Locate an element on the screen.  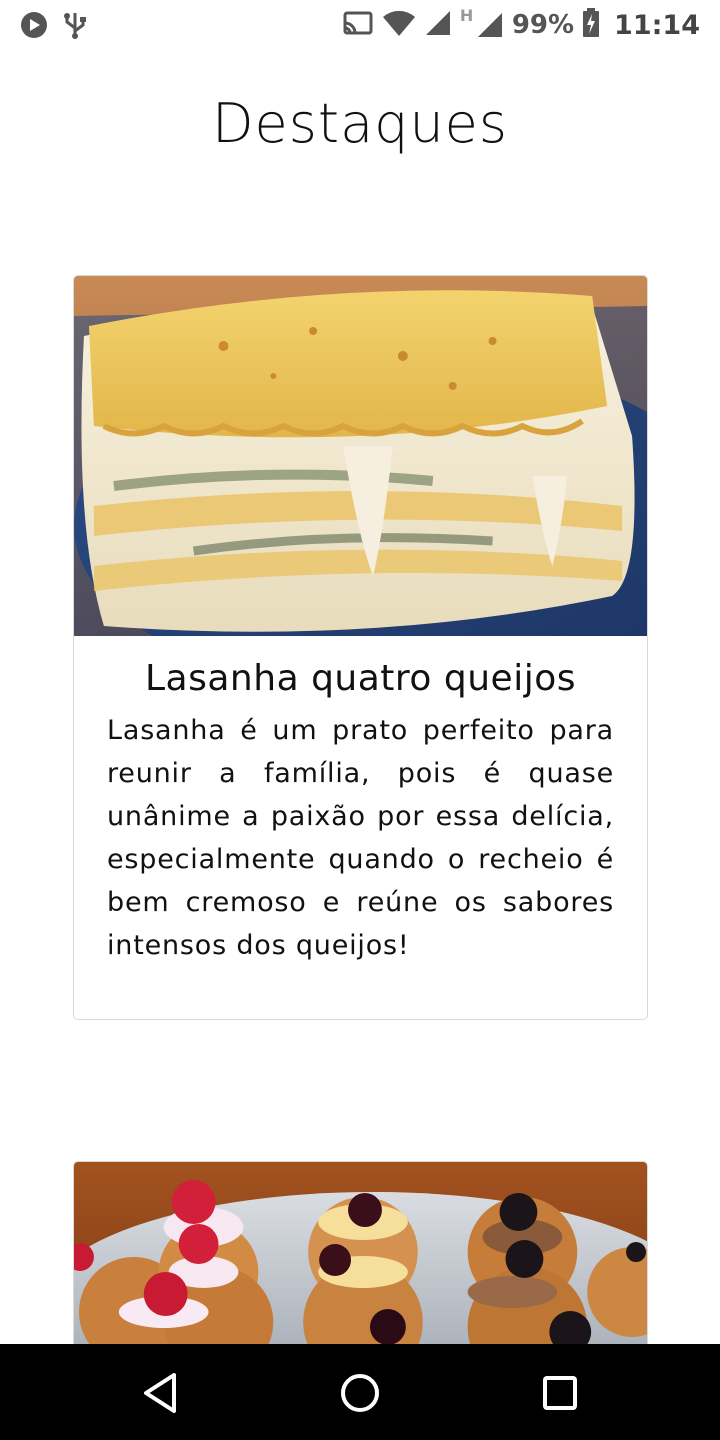
usb-icon is located at coordinates (75, 27).